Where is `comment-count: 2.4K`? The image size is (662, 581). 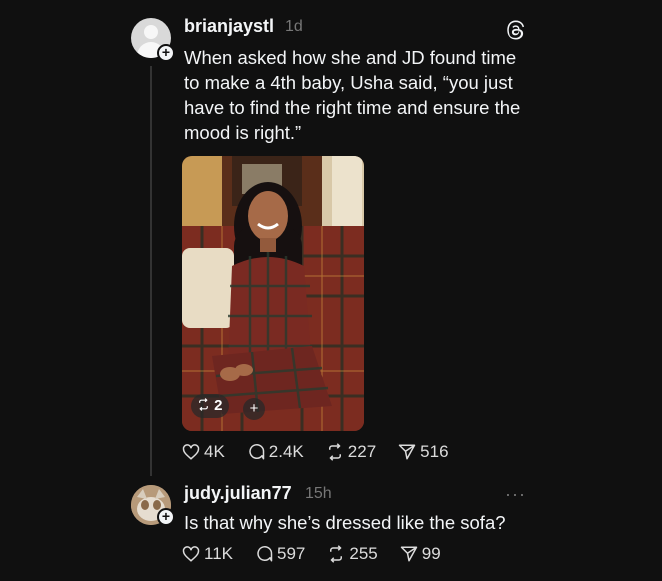 comment-count: 2.4K is located at coordinates (286, 451).